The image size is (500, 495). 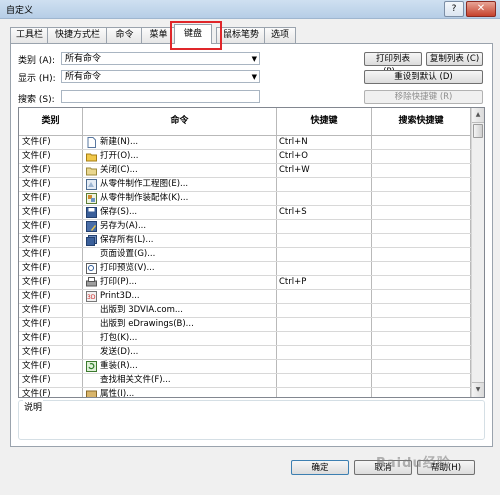 I want to click on show-value: 所有命令, so click(x=83, y=77).